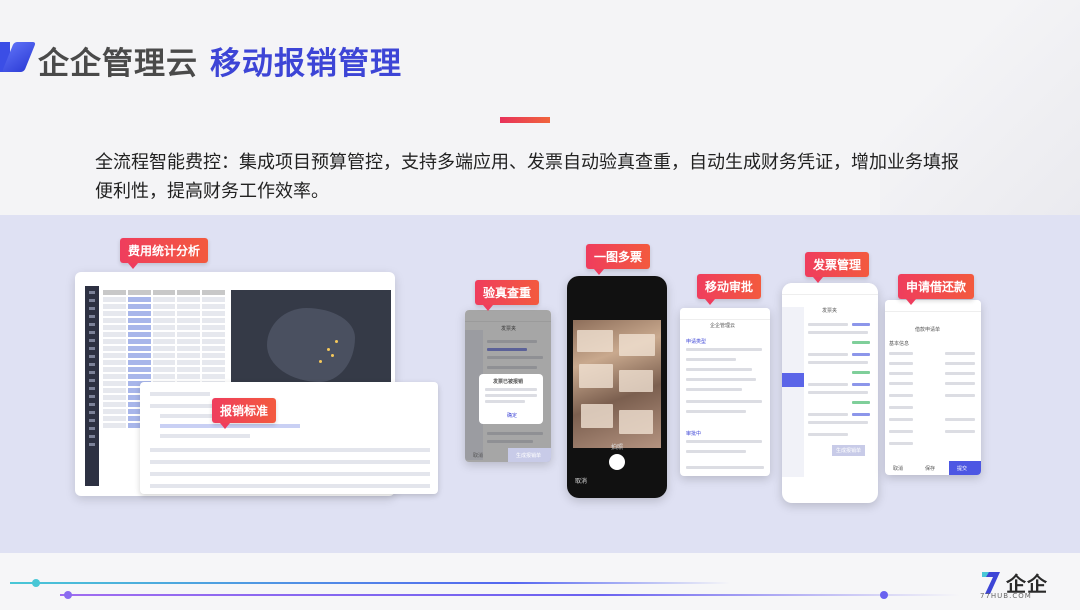 The width and height of the screenshot is (1080, 610). Describe the element at coordinates (617, 462) in the screenshot. I see `camera-shutter-button` at that location.